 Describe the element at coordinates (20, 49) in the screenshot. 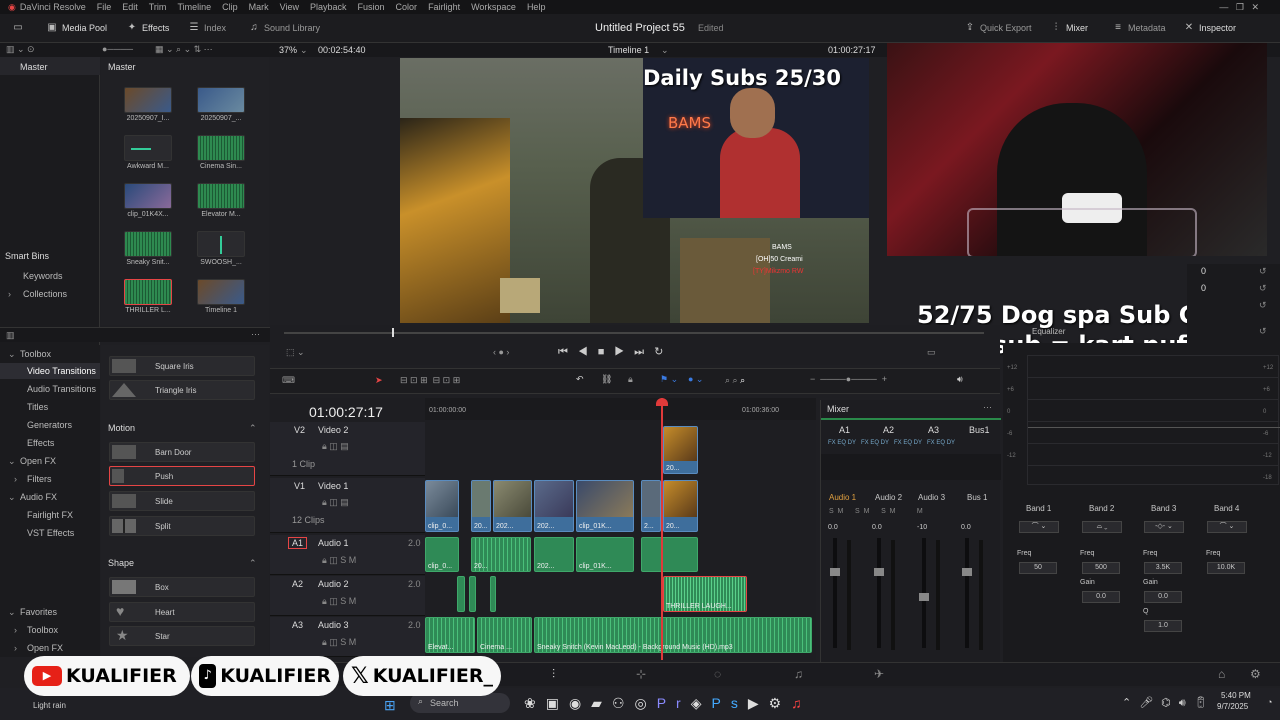

I see `panel-toggle-icon: ▥ ⌄ ⊙` at that location.